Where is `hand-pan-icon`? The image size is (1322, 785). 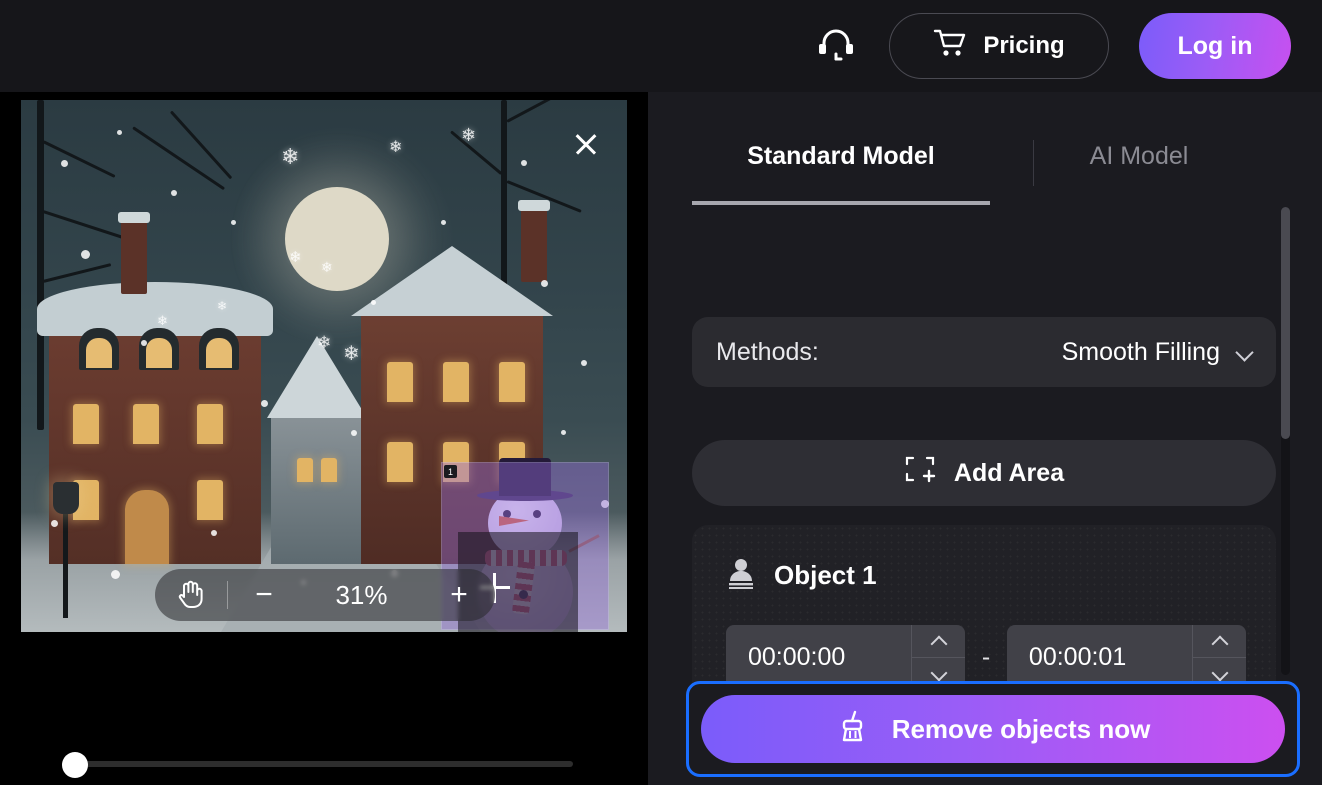
hand-pan-icon is located at coordinates (191, 595).